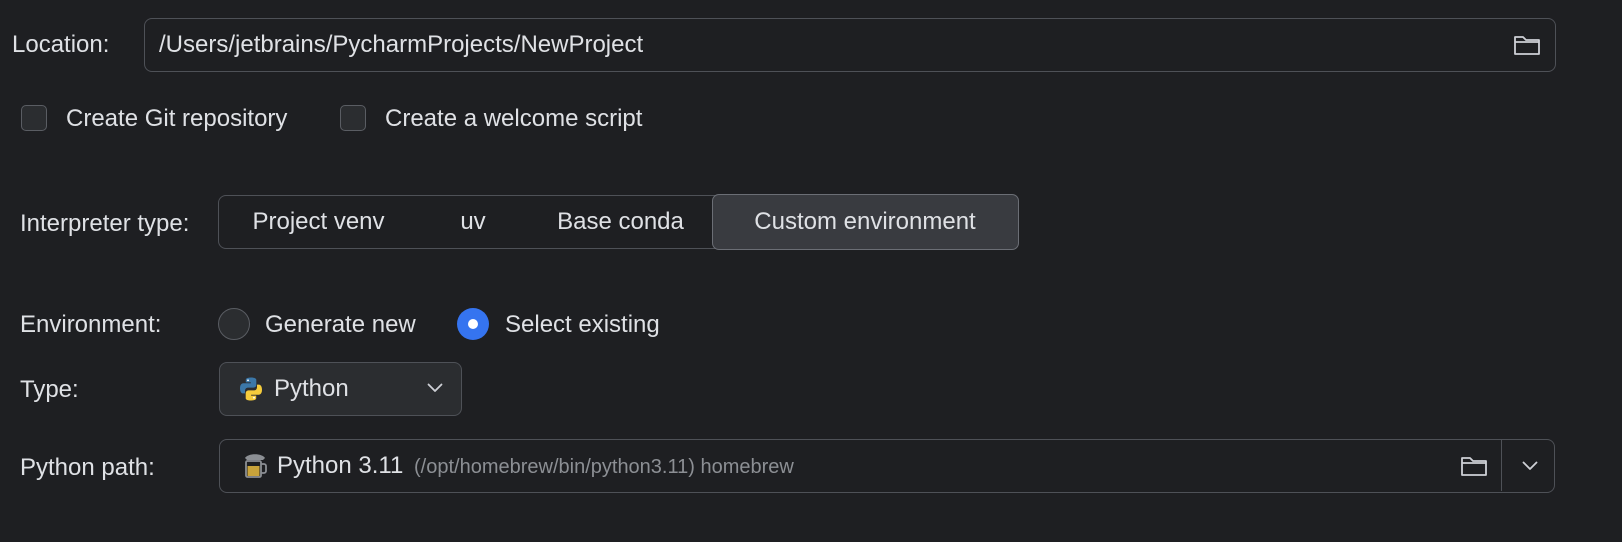 This screenshot has width=1622, height=542. Describe the element at coordinates (177, 118) in the screenshot. I see `git-checkbox-label: Create Git repository` at that location.